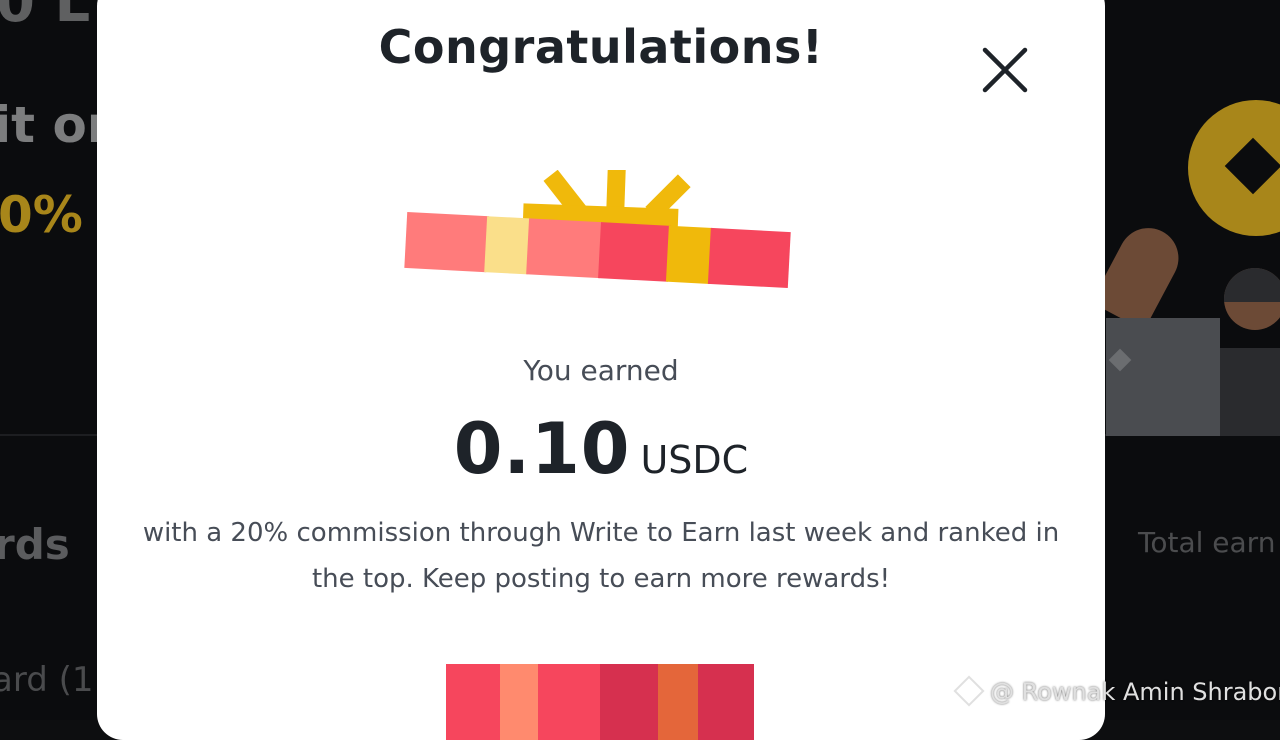 Image resolution: width=1280 pixels, height=740 pixels. What do you see at coordinates (55, 125) in the screenshot?
I see `background-subheading-fragment: it or` at bounding box center [55, 125].